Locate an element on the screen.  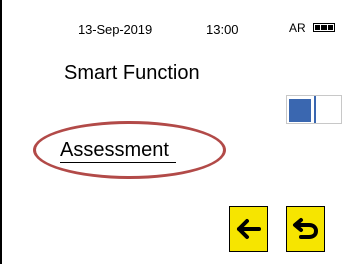
toggle-switch is located at coordinates (314, 109).